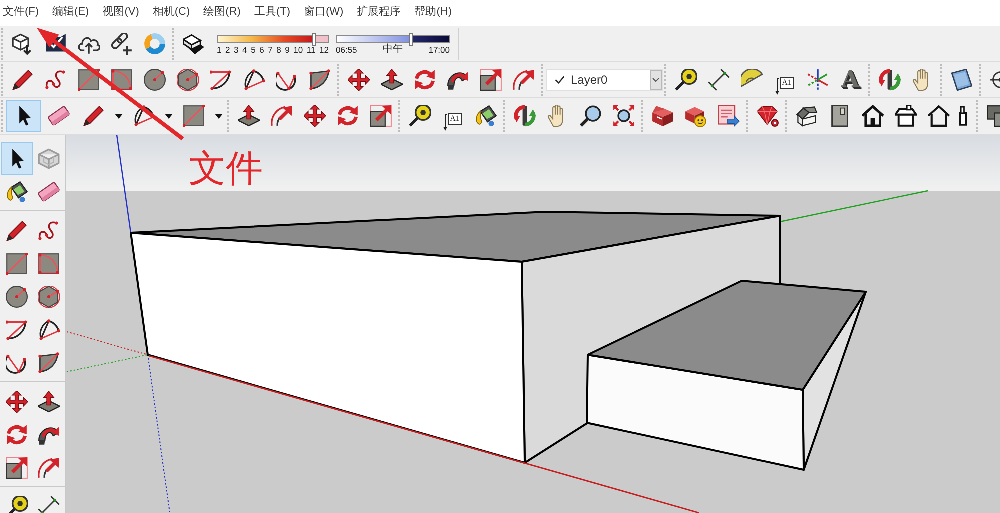 This screenshot has width=1000, height=513. What do you see at coordinates (963, 116) in the screenshot?
I see `house-side-icon` at bounding box center [963, 116].